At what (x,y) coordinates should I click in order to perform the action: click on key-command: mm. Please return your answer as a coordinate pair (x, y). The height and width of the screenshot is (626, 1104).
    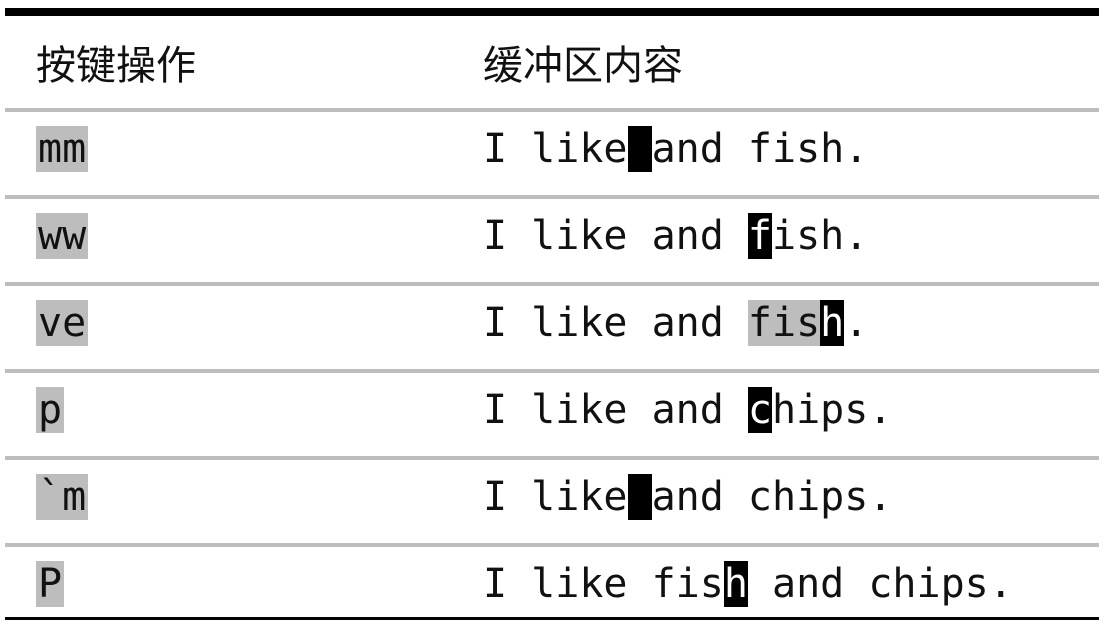
    Looking at the image, I should click on (62, 149).